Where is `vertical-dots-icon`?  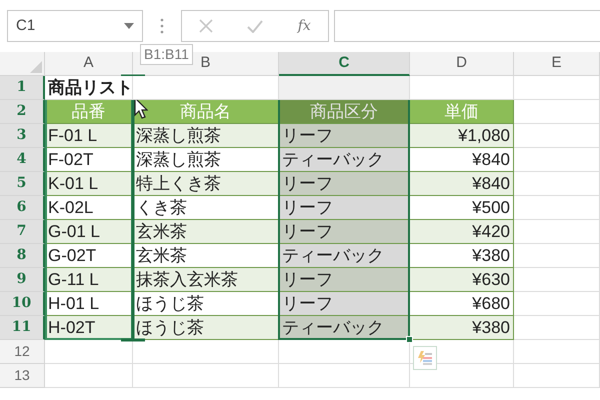
vertical-dots-icon is located at coordinates (162, 26).